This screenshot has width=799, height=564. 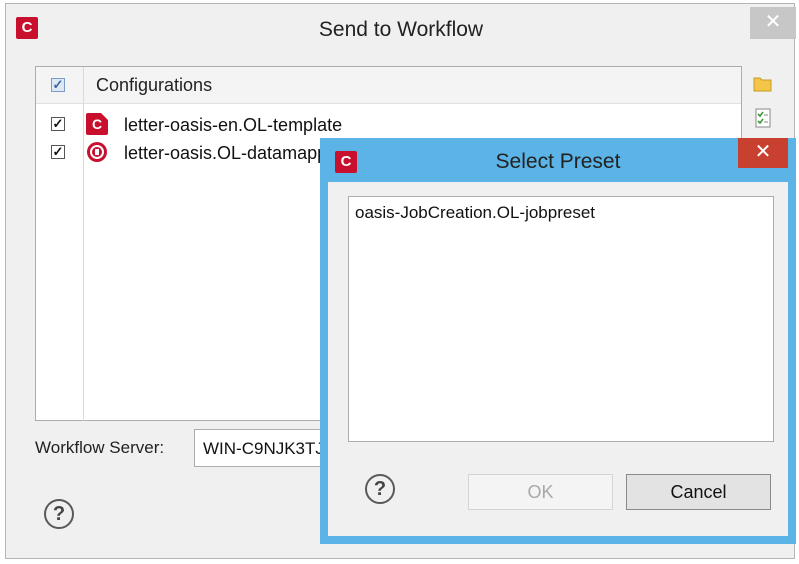 I want to click on preset-close-button: ✕, so click(x=763, y=153).